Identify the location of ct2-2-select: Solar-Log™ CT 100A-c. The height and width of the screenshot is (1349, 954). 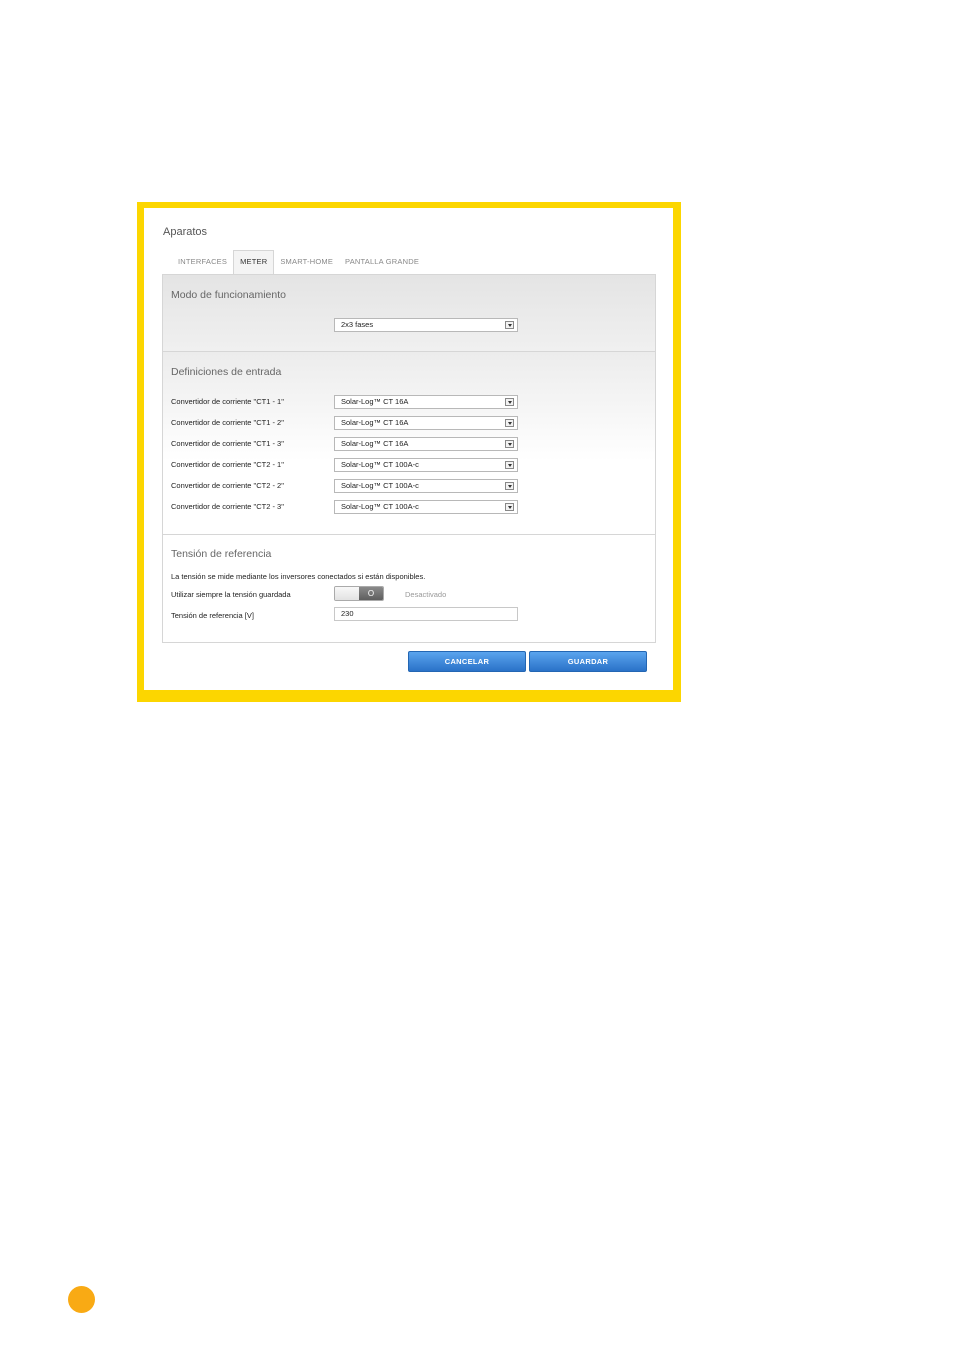
(426, 486).